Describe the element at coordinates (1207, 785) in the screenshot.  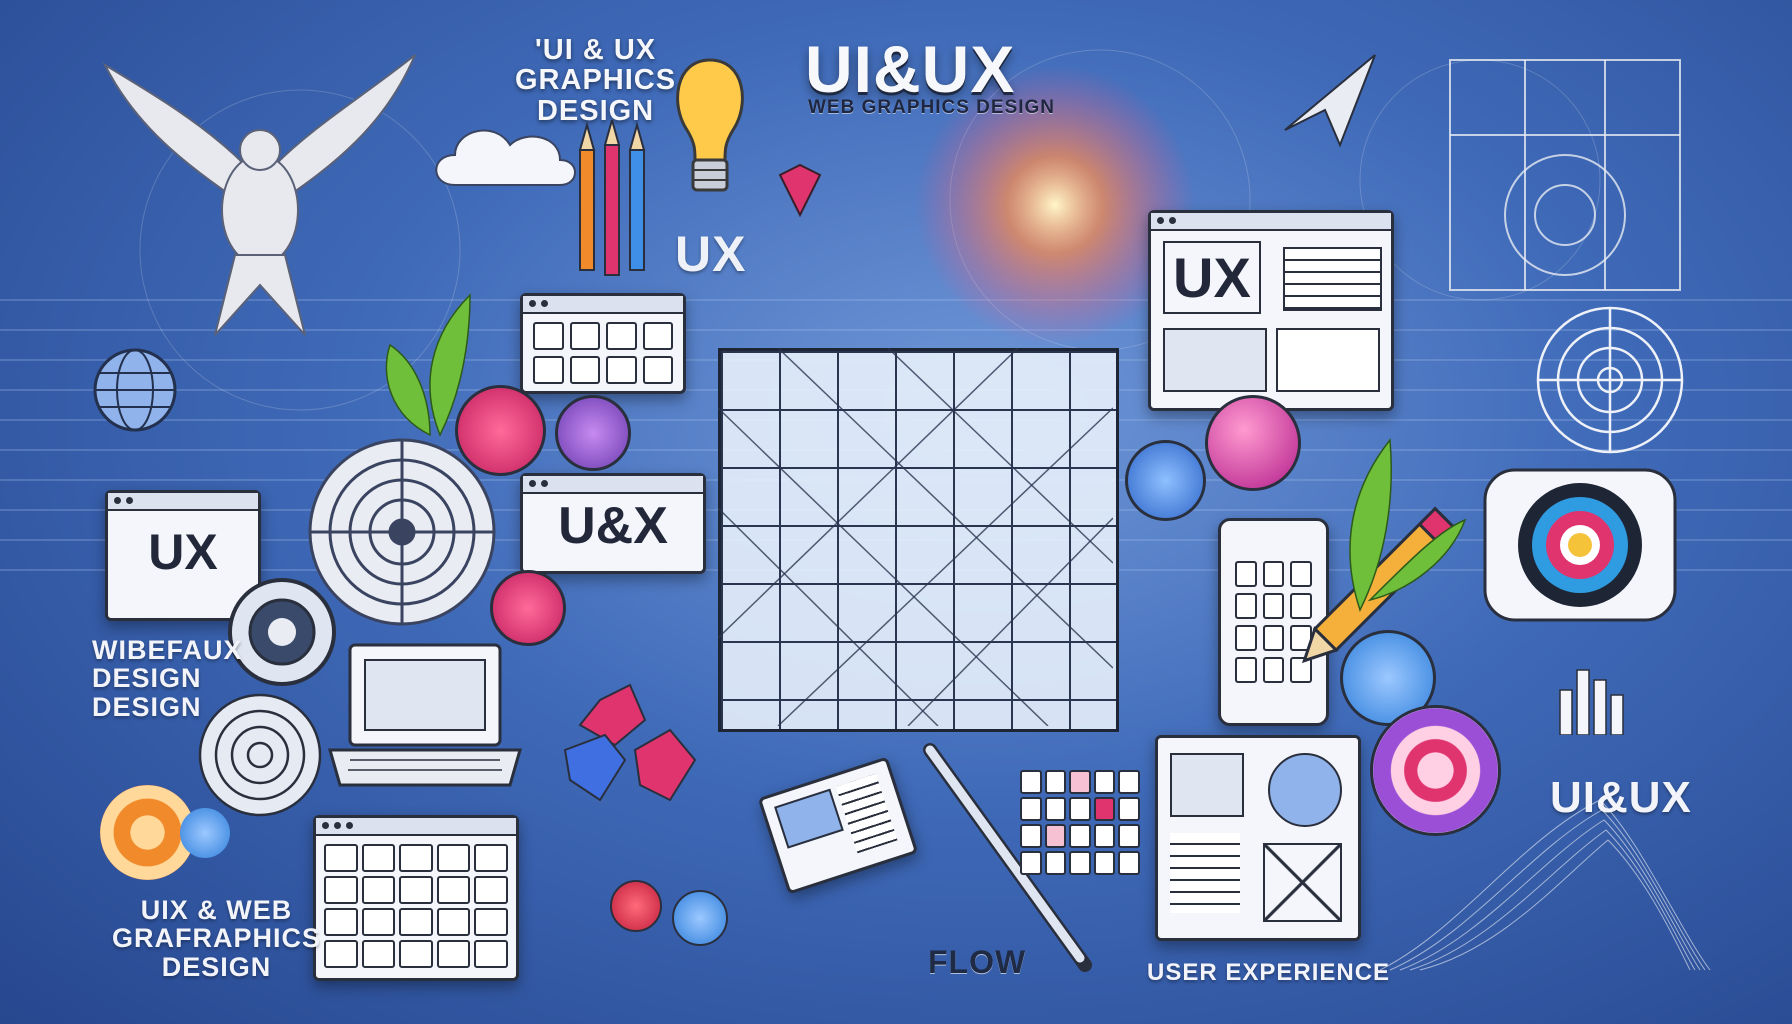
I see `wireframe-image` at that location.